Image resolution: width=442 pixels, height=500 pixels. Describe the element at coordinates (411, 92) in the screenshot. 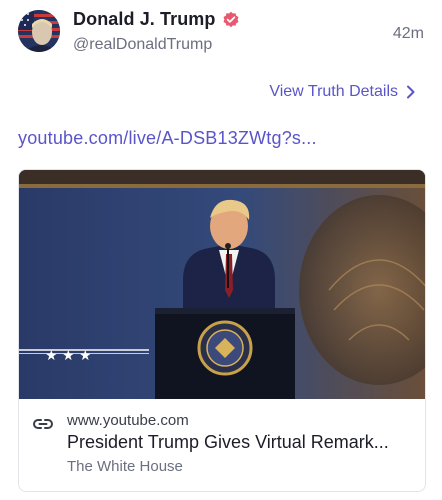

I see `chevron-right-icon` at that location.